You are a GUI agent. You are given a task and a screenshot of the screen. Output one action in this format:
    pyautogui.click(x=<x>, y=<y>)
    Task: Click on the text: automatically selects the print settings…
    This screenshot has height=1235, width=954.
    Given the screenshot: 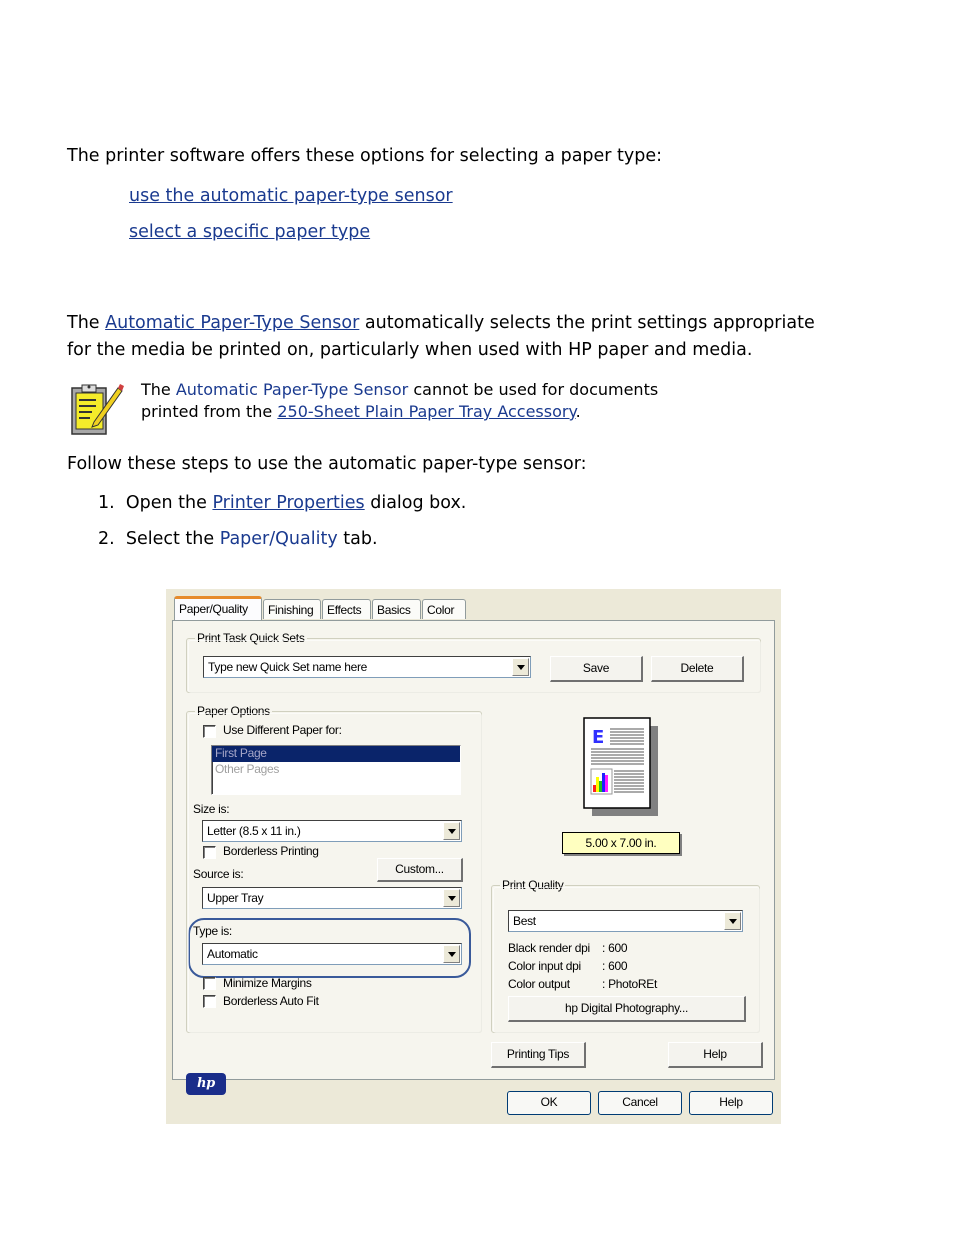 What is the action you would take?
    pyautogui.click(x=587, y=323)
    